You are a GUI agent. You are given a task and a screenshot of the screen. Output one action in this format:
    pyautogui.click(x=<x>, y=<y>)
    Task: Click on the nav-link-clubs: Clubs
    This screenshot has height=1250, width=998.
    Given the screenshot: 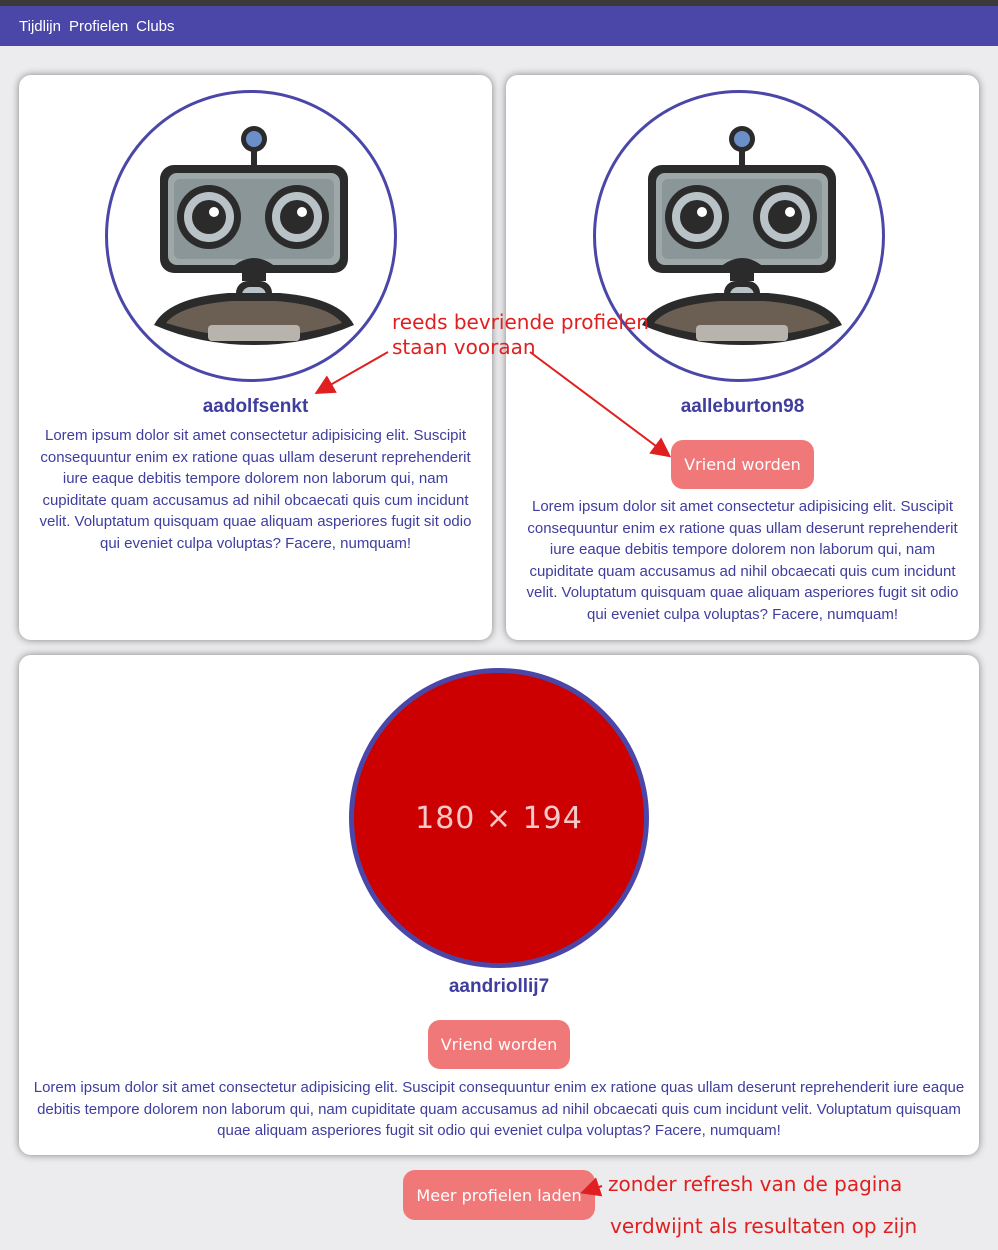 What is the action you would take?
    pyautogui.click(x=155, y=26)
    